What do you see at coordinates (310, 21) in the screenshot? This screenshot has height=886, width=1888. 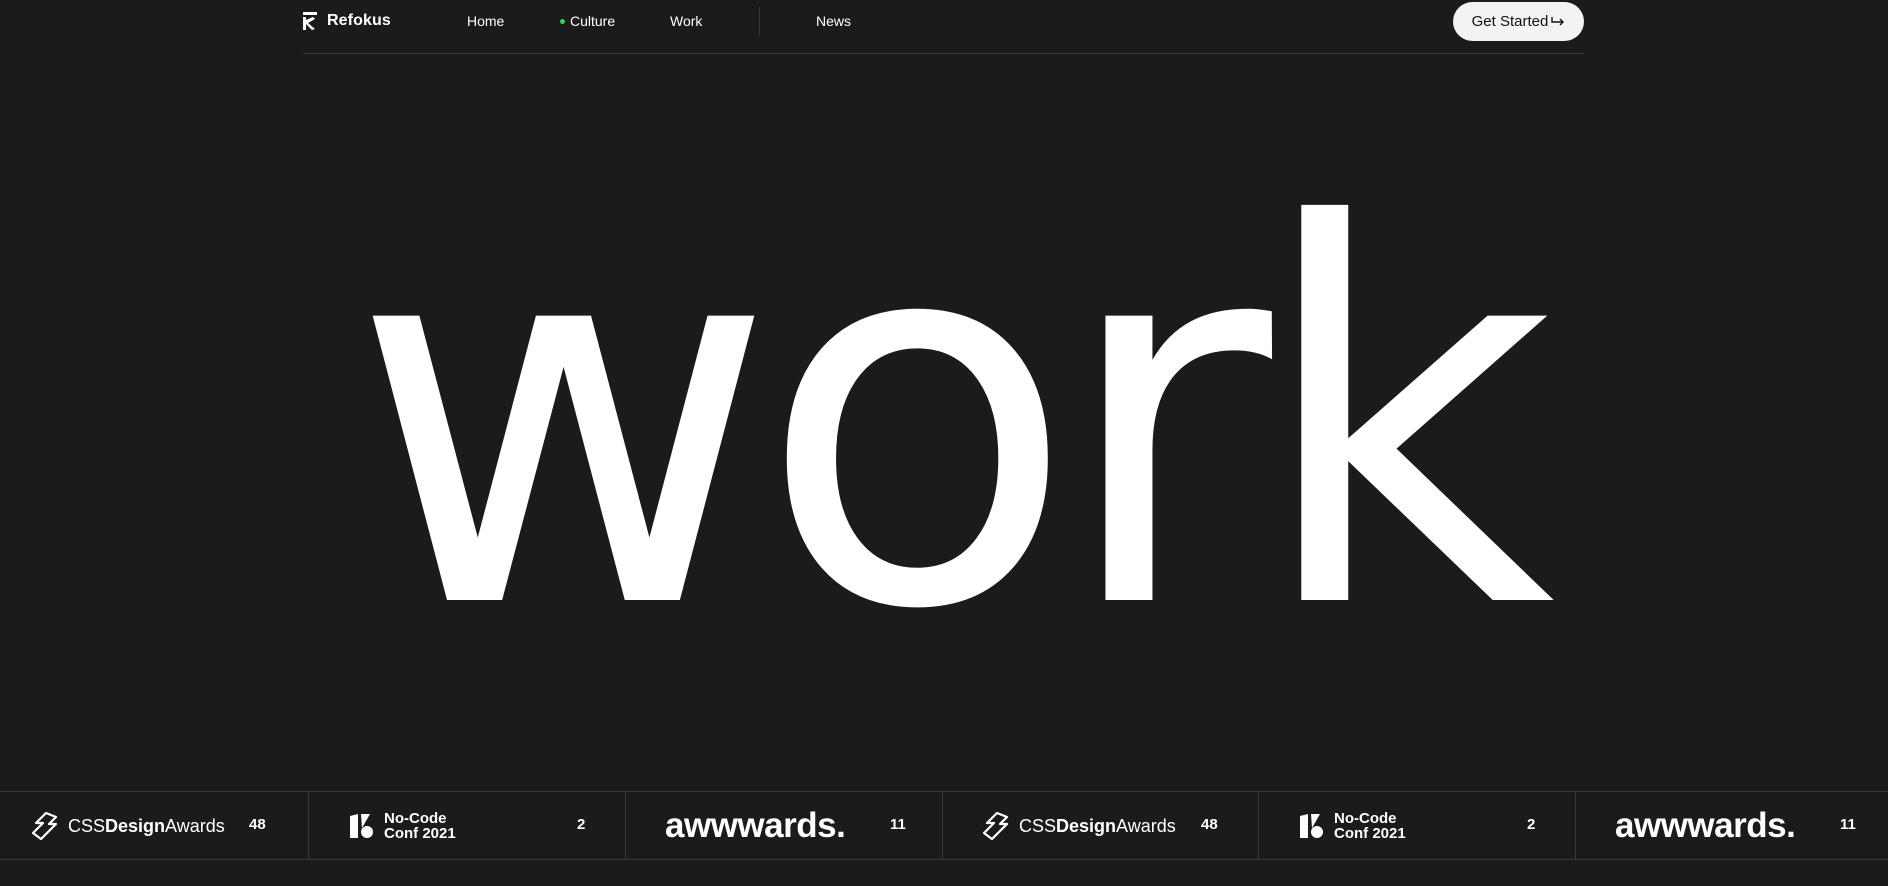 I see `refokus-logo-icon` at bounding box center [310, 21].